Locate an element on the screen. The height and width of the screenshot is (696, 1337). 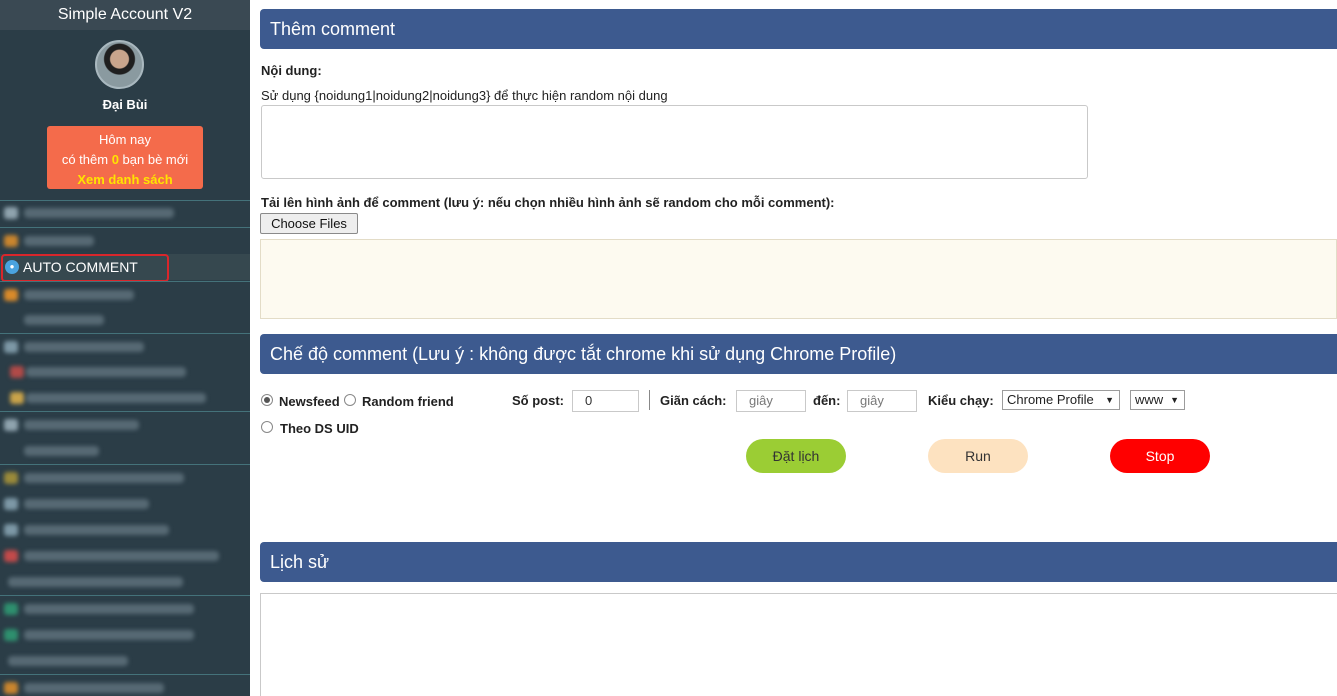
run-mode-value: Chrome Profile is located at coordinates (1050, 399).